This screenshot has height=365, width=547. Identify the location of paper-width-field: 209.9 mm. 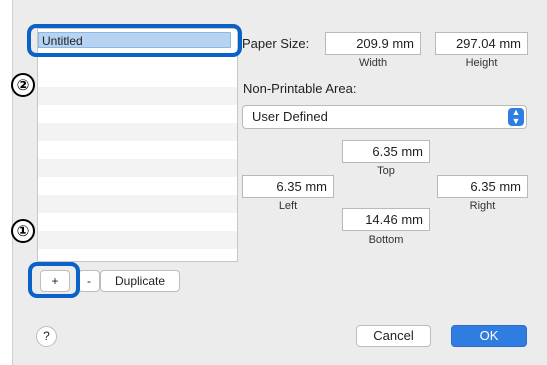
(373, 43).